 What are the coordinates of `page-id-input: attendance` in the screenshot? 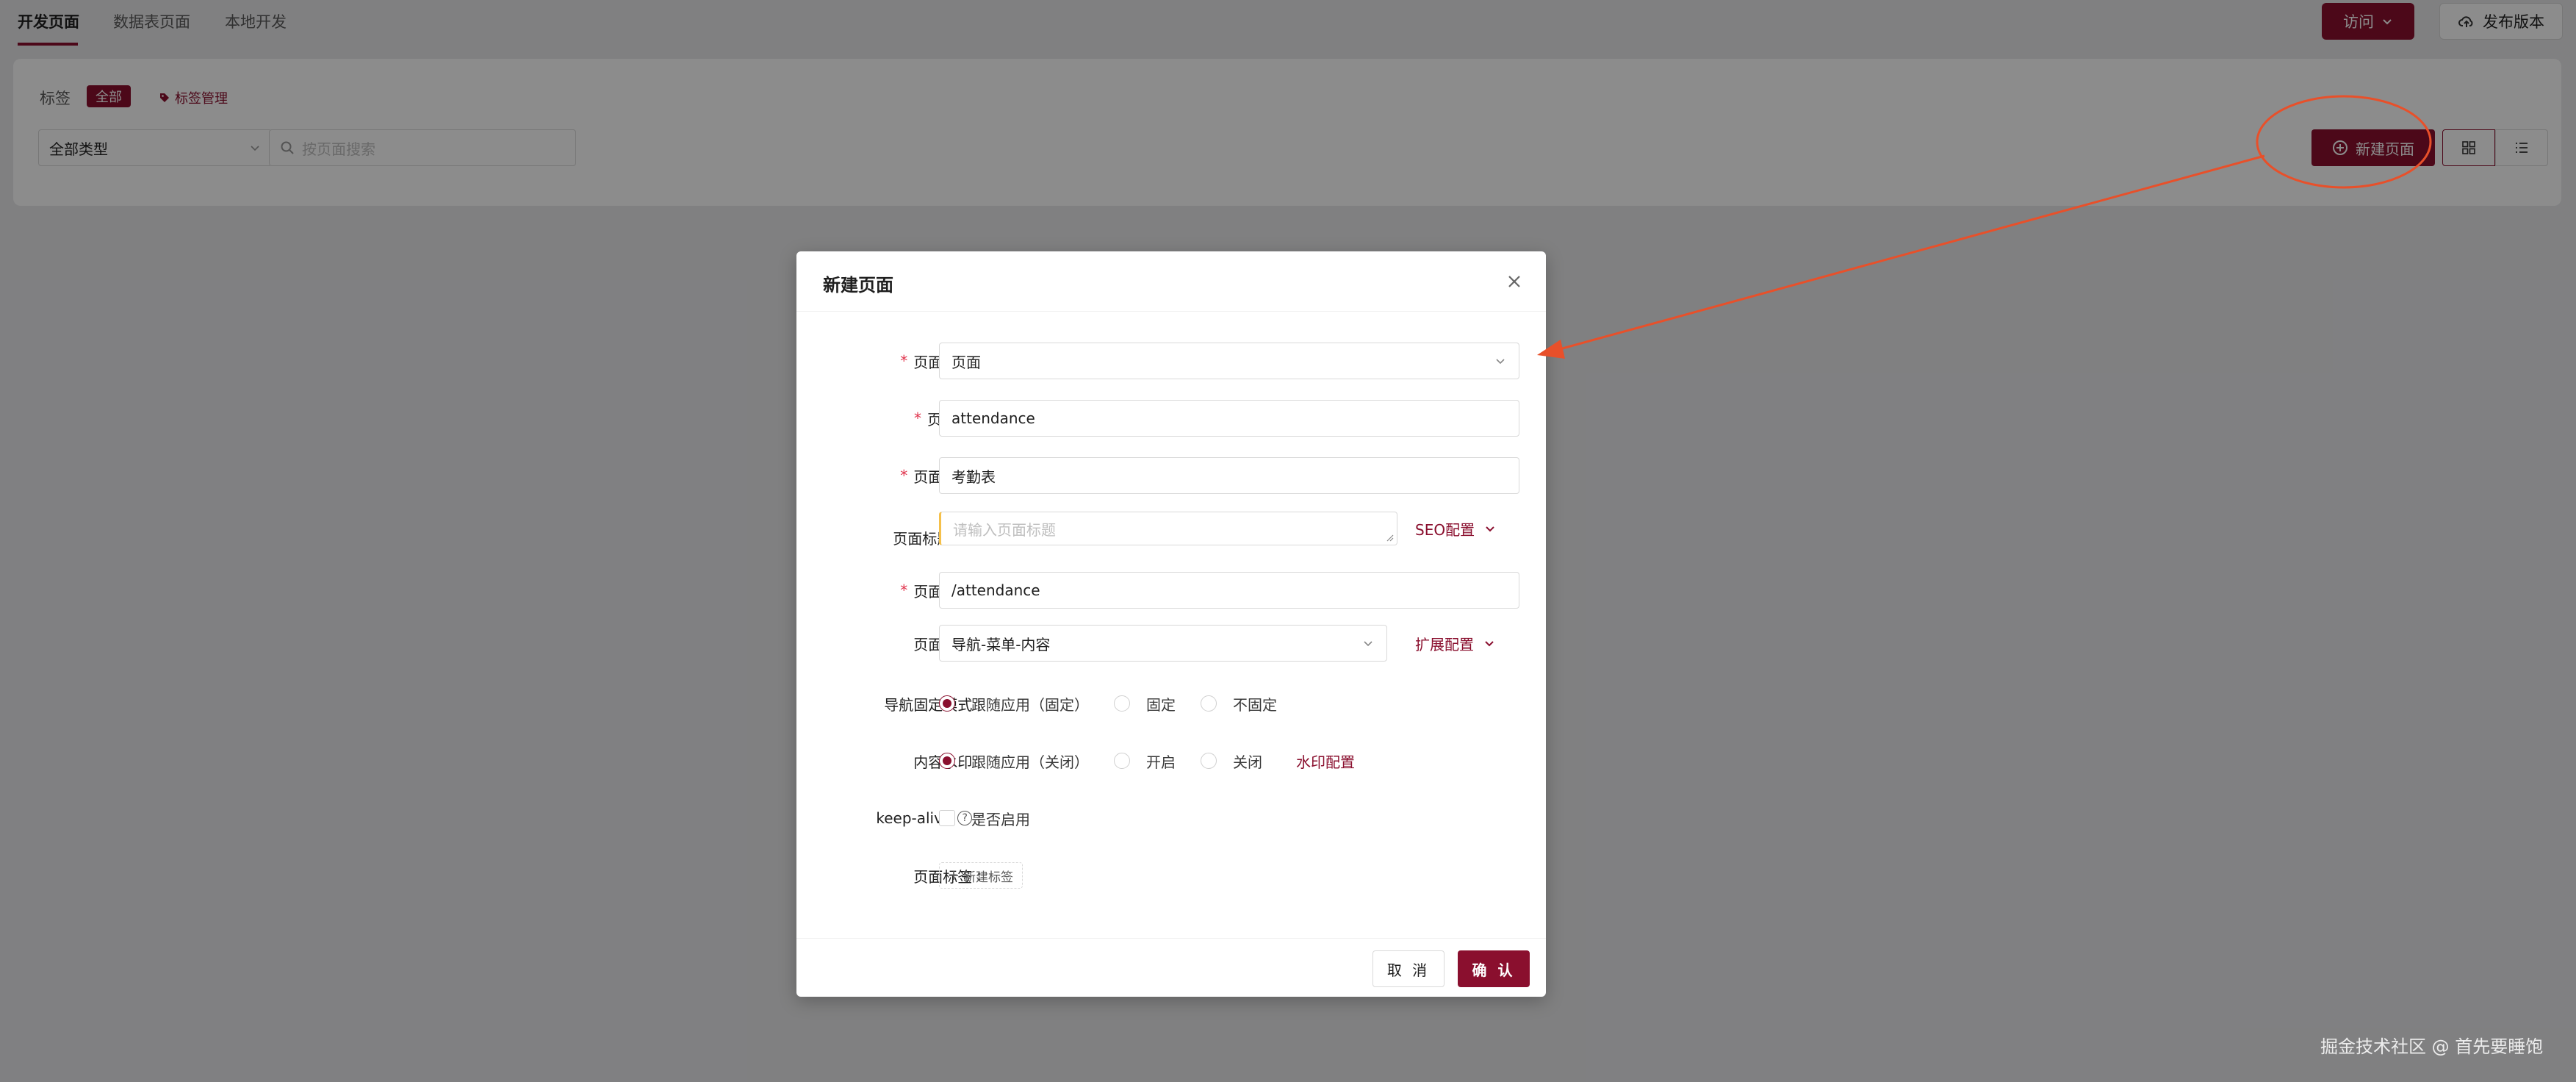 It's located at (1229, 418).